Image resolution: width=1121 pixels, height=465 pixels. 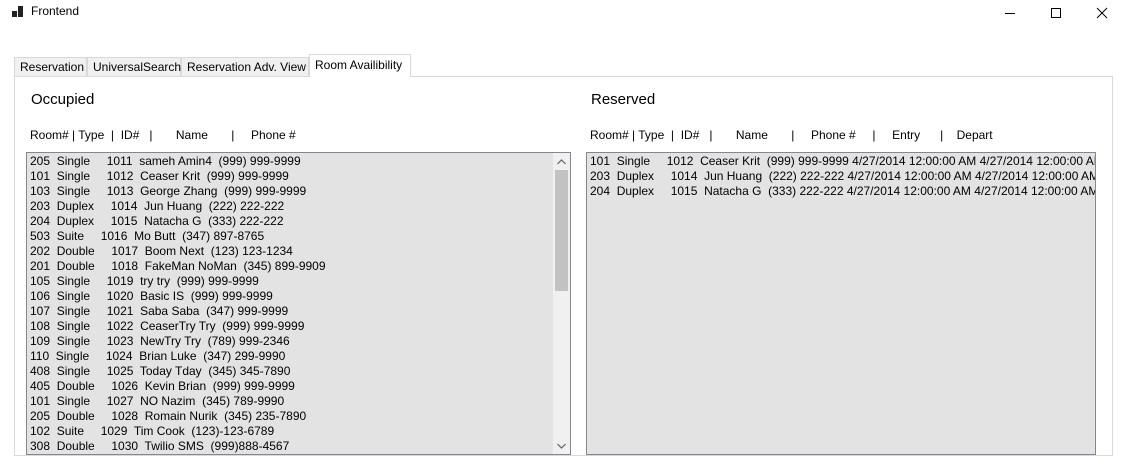 I want to click on list-item: 503 Suite 1016 Mo Butt (347) 897-8765, so click(x=298, y=236).